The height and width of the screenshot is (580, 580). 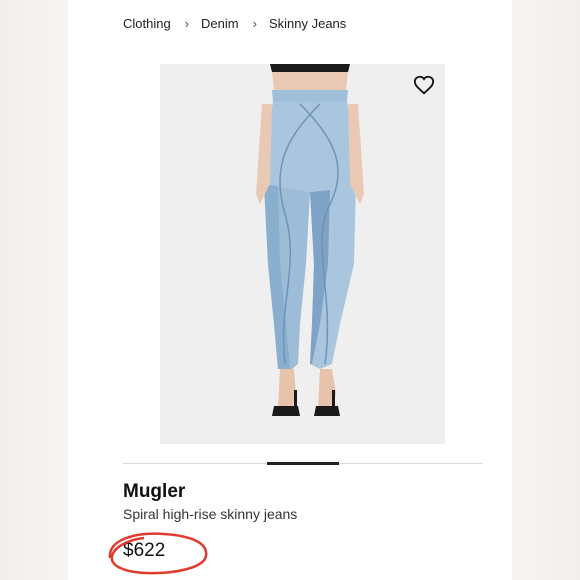 What do you see at coordinates (220, 23) in the screenshot?
I see `breadcrumb-denim: Denim` at bounding box center [220, 23].